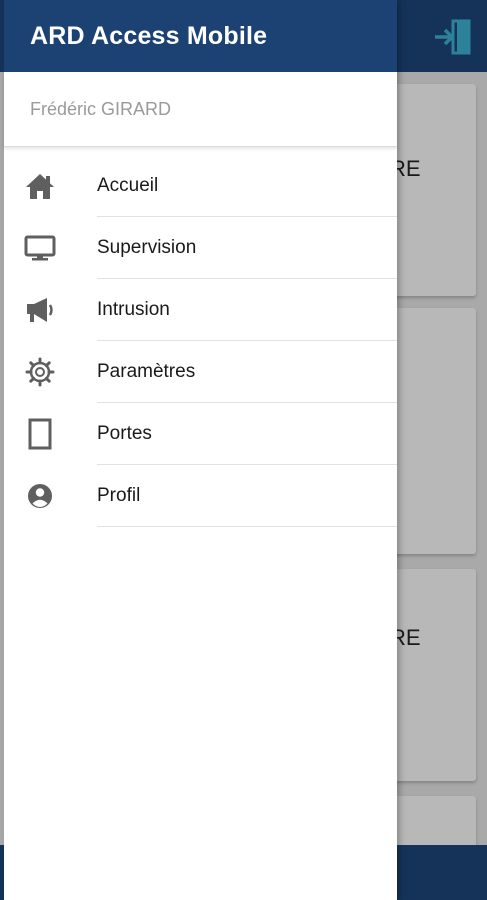  What do you see at coordinates (128, 185) in the screenshot?
I see `menu-item-label: Accueil` at bounding box center [128, 185].